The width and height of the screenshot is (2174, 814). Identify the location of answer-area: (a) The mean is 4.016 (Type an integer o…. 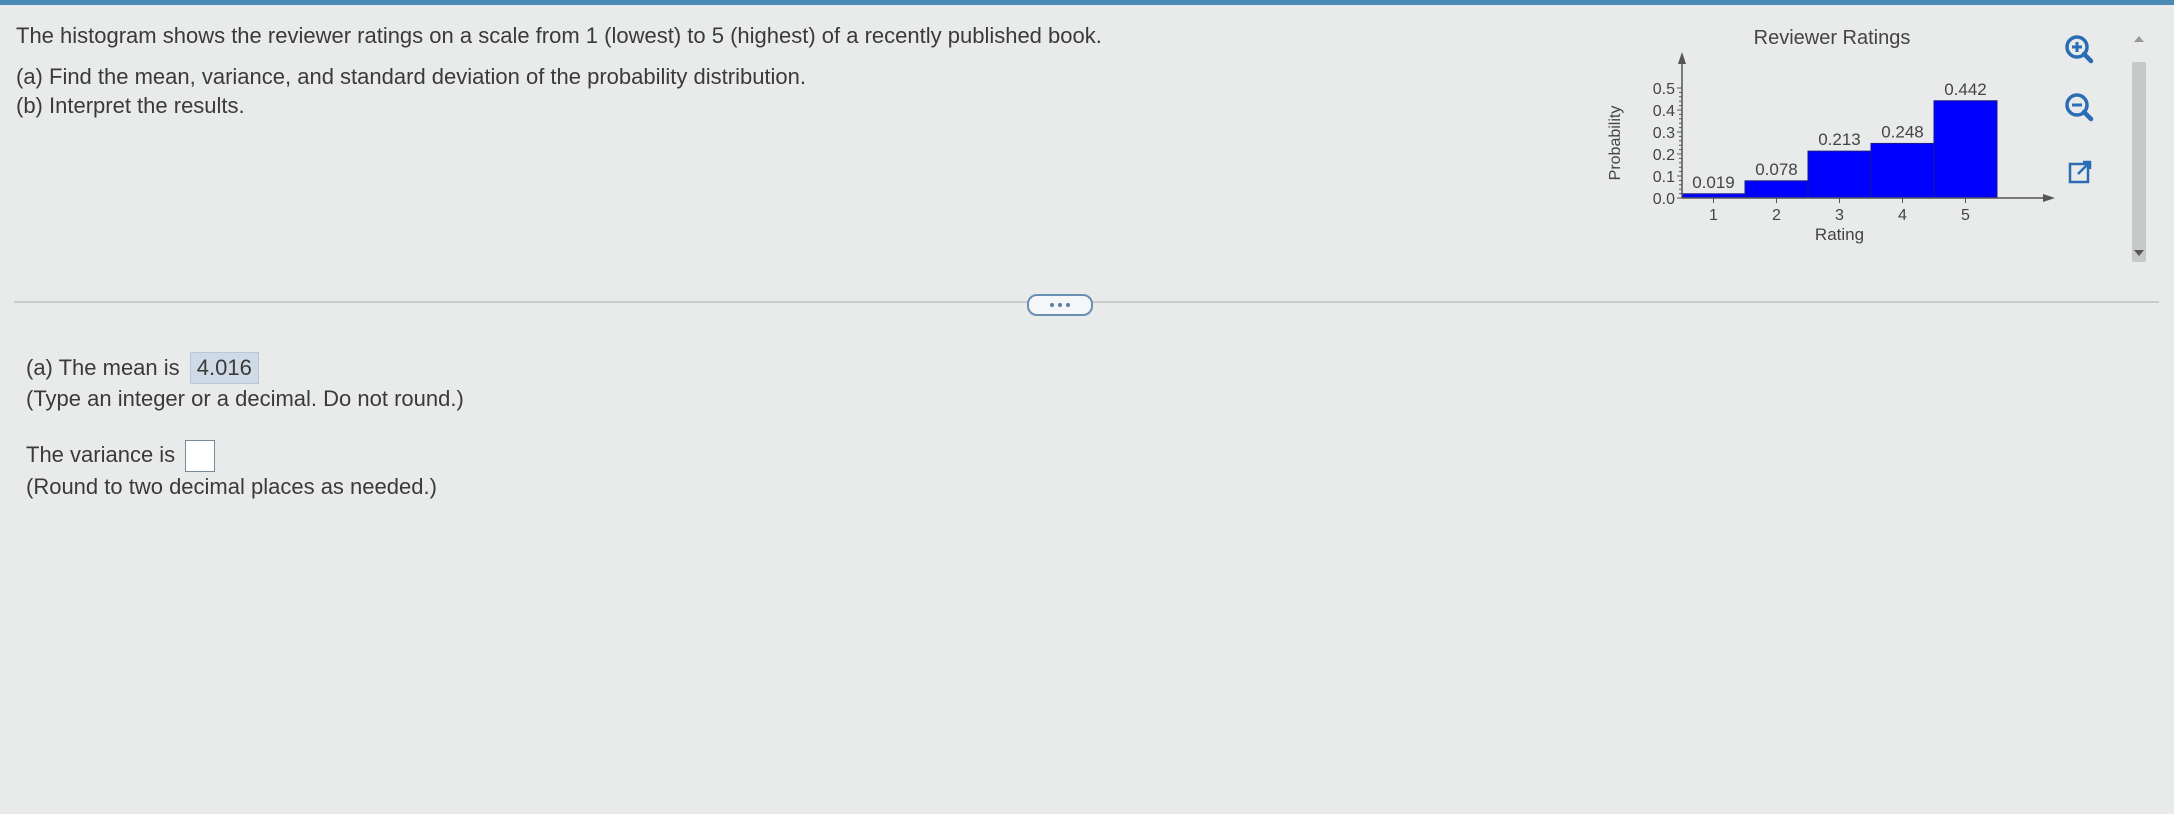
(245, 427).